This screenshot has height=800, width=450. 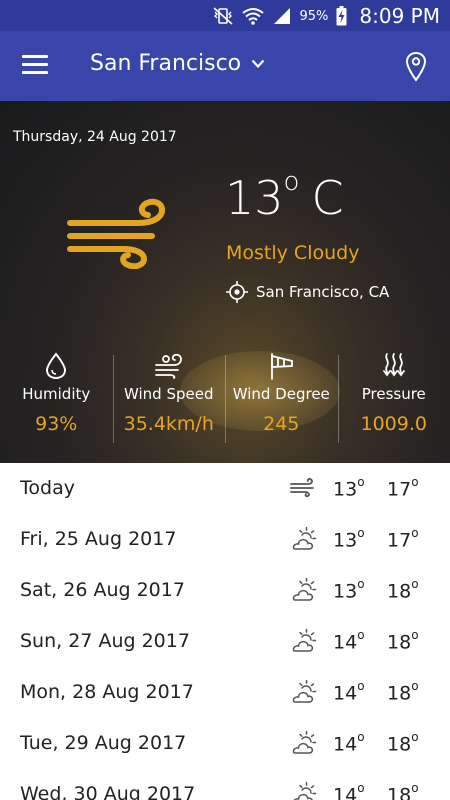 I want to click on status-icons: 95% 8:09 PM, so click(x=326, y=16).